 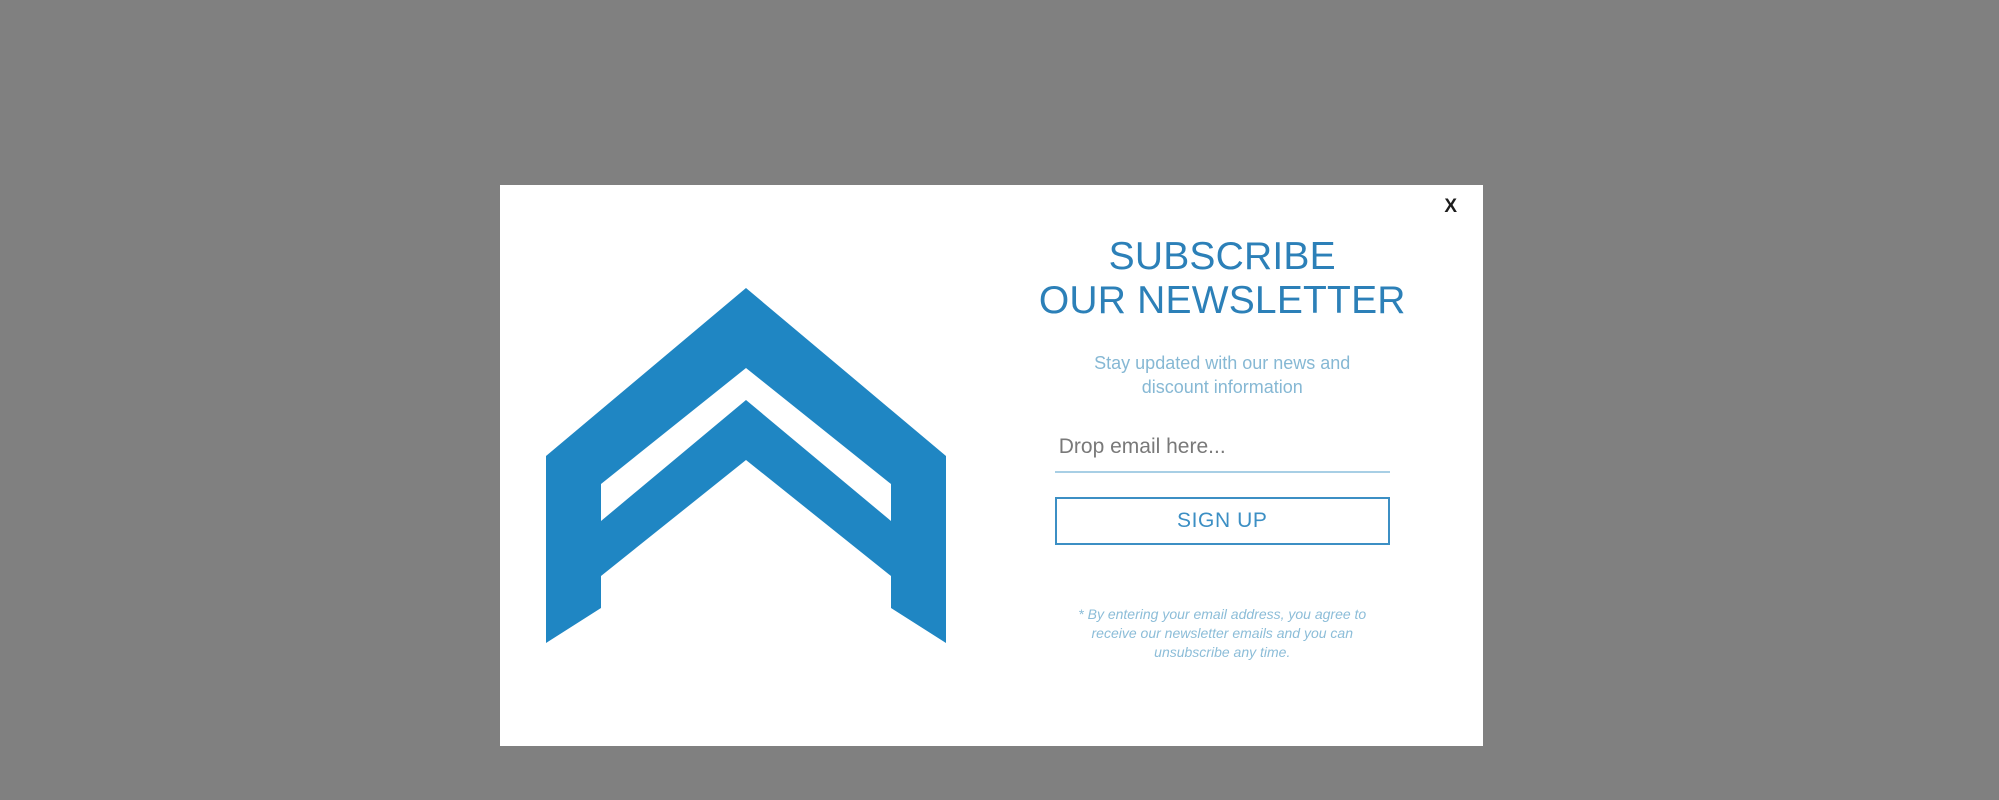 What do you see at coordinates (1222, 300) in the screenshot?
I see `modal-title-line2: OUR NEWSLETTER` at bounding box center [1222, 300].